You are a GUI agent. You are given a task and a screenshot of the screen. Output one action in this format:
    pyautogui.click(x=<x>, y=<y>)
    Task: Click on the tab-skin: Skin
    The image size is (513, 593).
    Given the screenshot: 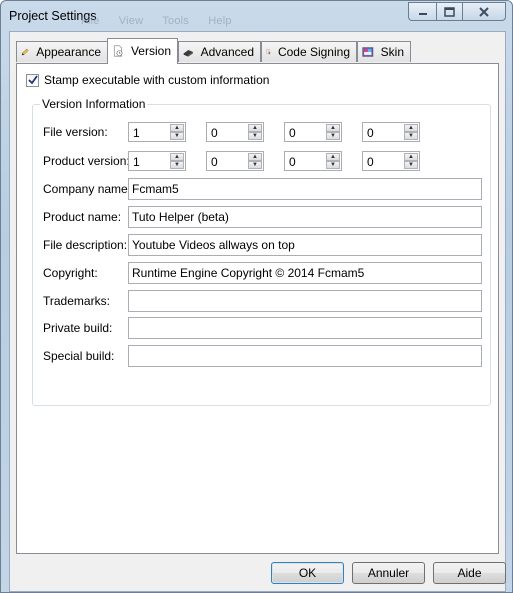 What is the action you would take?
    pyautogui.click(x=384, y=51)
    